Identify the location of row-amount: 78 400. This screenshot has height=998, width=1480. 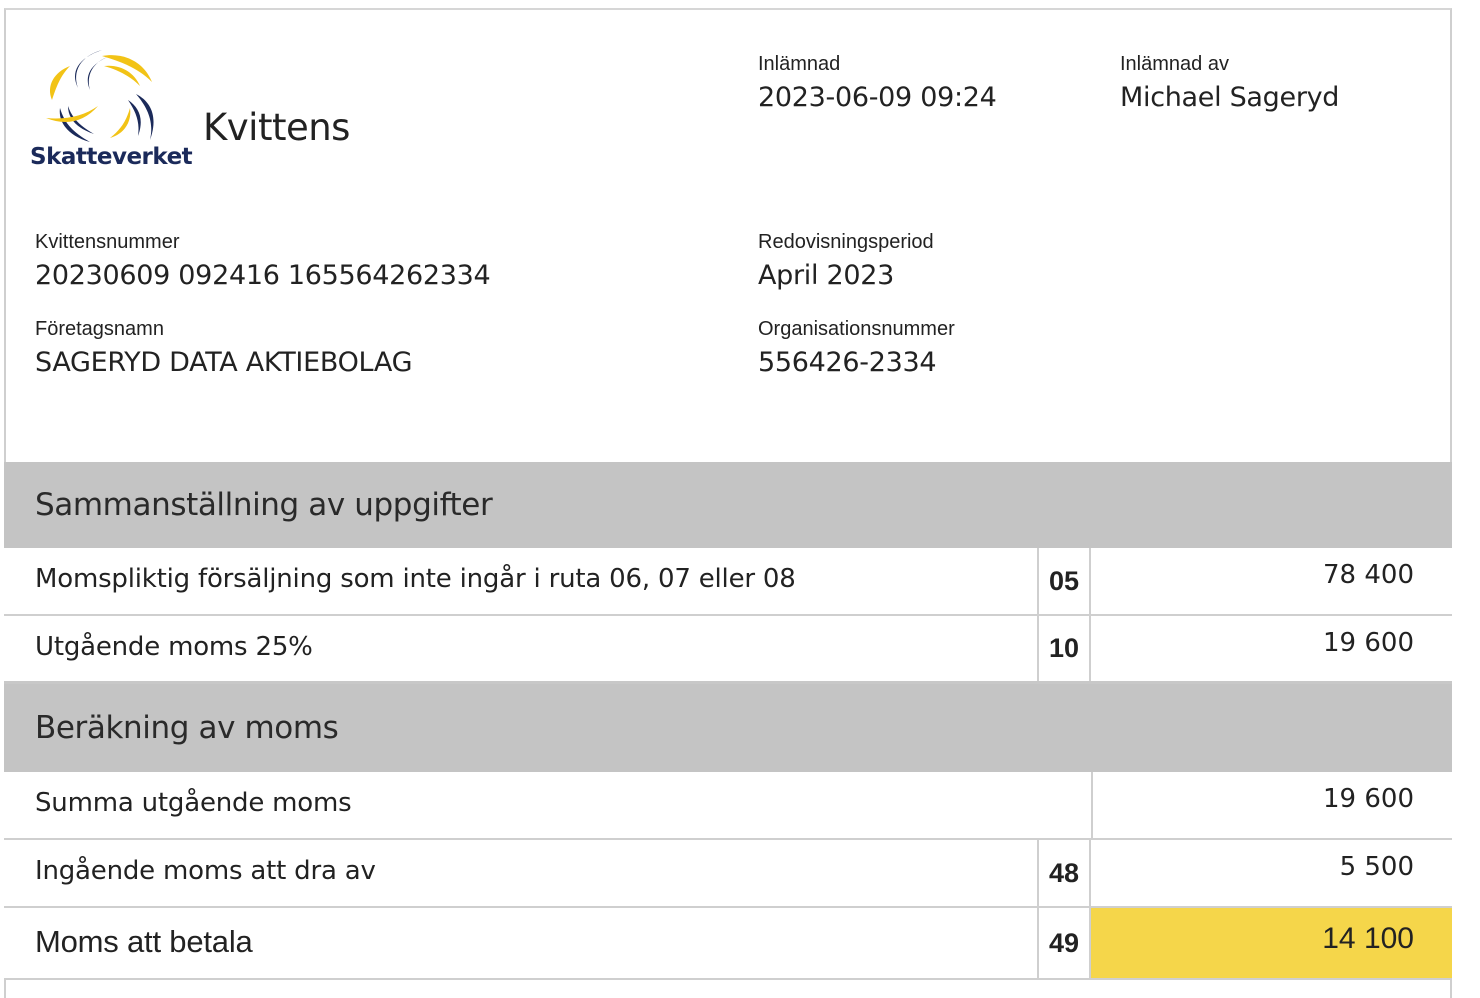
(1368, 575).